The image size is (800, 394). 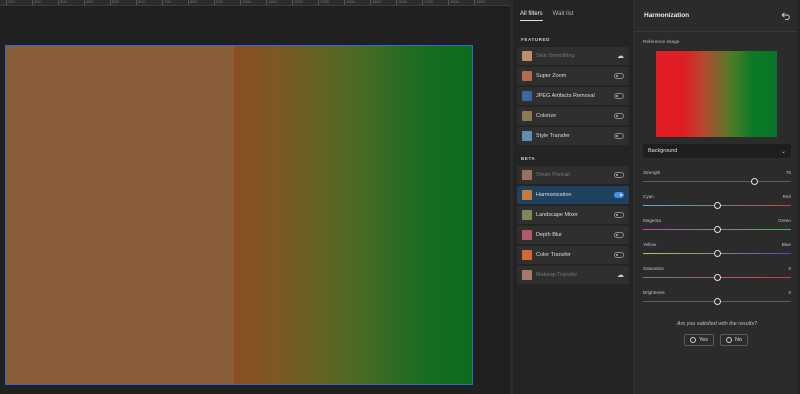 I want to click on filter-item-skin-smoothing: Skin Smoothing ☁, so click(x=573, y=56).